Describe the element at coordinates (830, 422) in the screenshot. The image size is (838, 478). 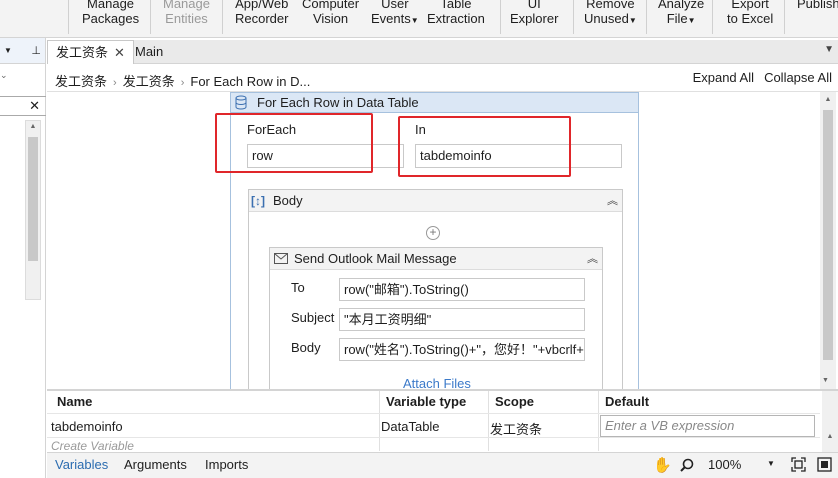
I see `variables-scrollbar: ▲` at that location.